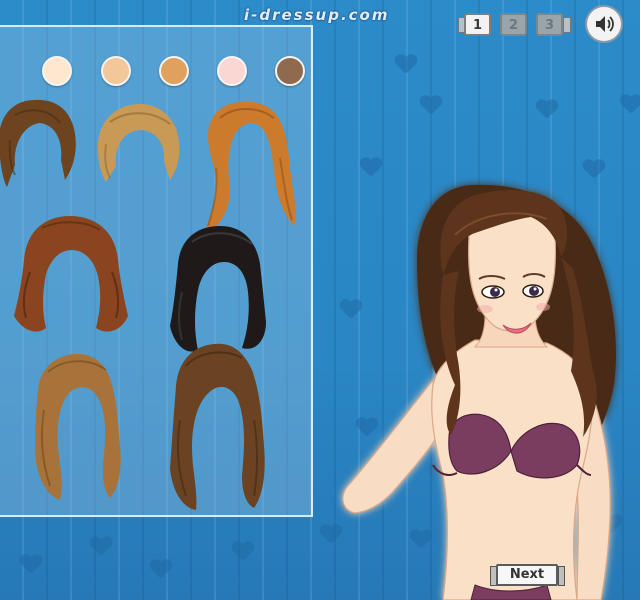  What do you see at coordinates (513, 24) in the screenshot?
I see `page-2-button: 2` at bounding box center [513, 24].